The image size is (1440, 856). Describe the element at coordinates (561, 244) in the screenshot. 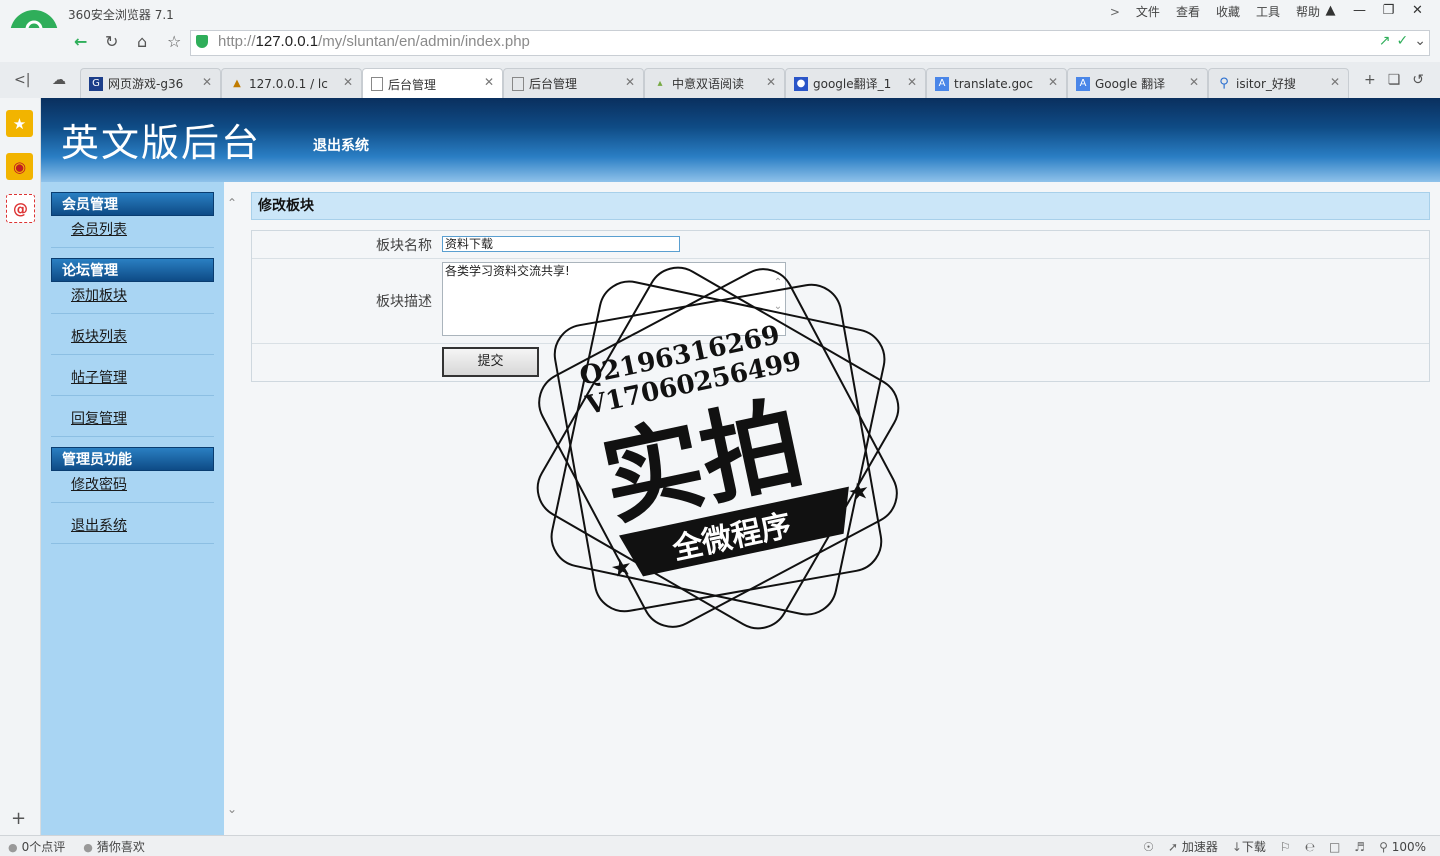

I see `board-name-input: 资料下载` at that location.